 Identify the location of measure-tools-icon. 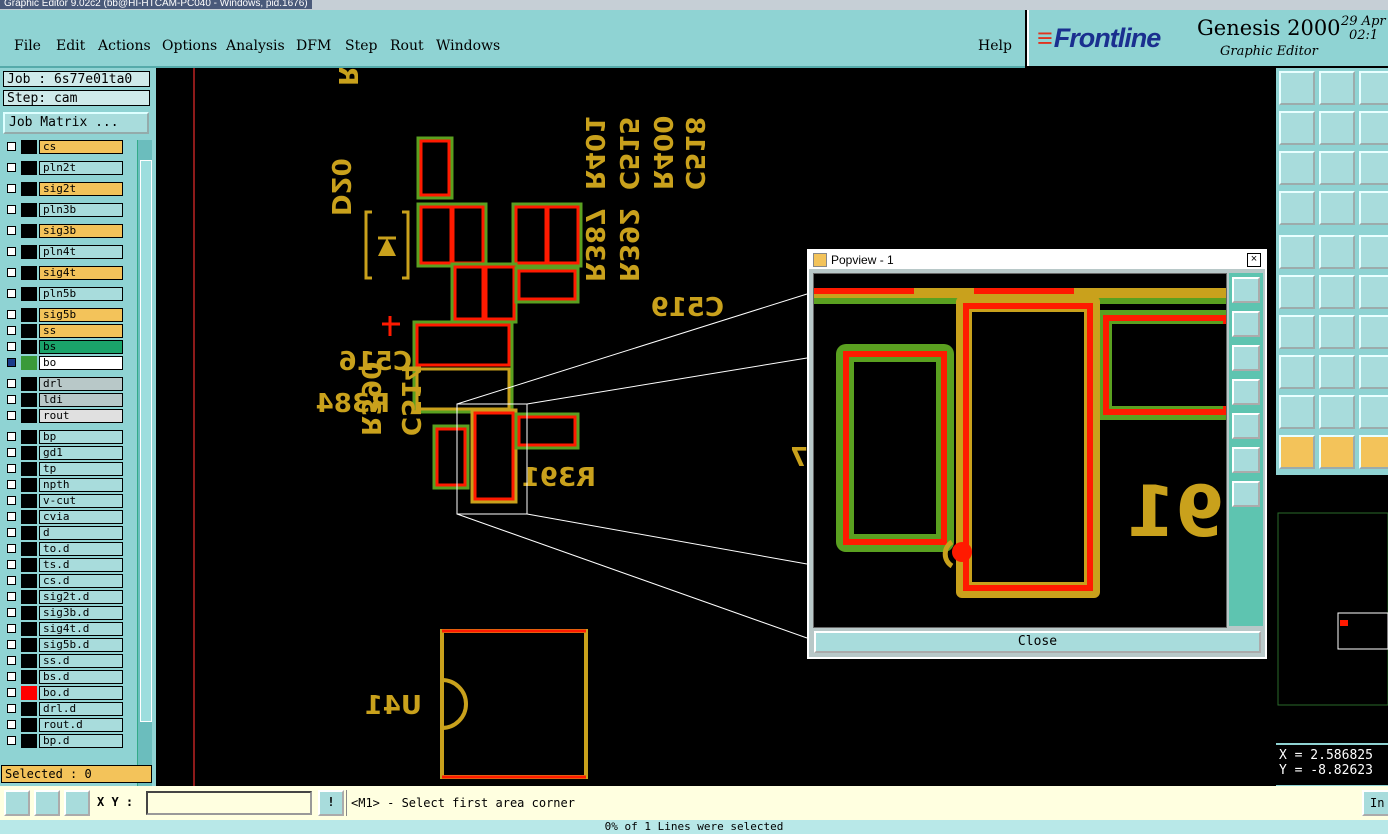
(1297, 208).